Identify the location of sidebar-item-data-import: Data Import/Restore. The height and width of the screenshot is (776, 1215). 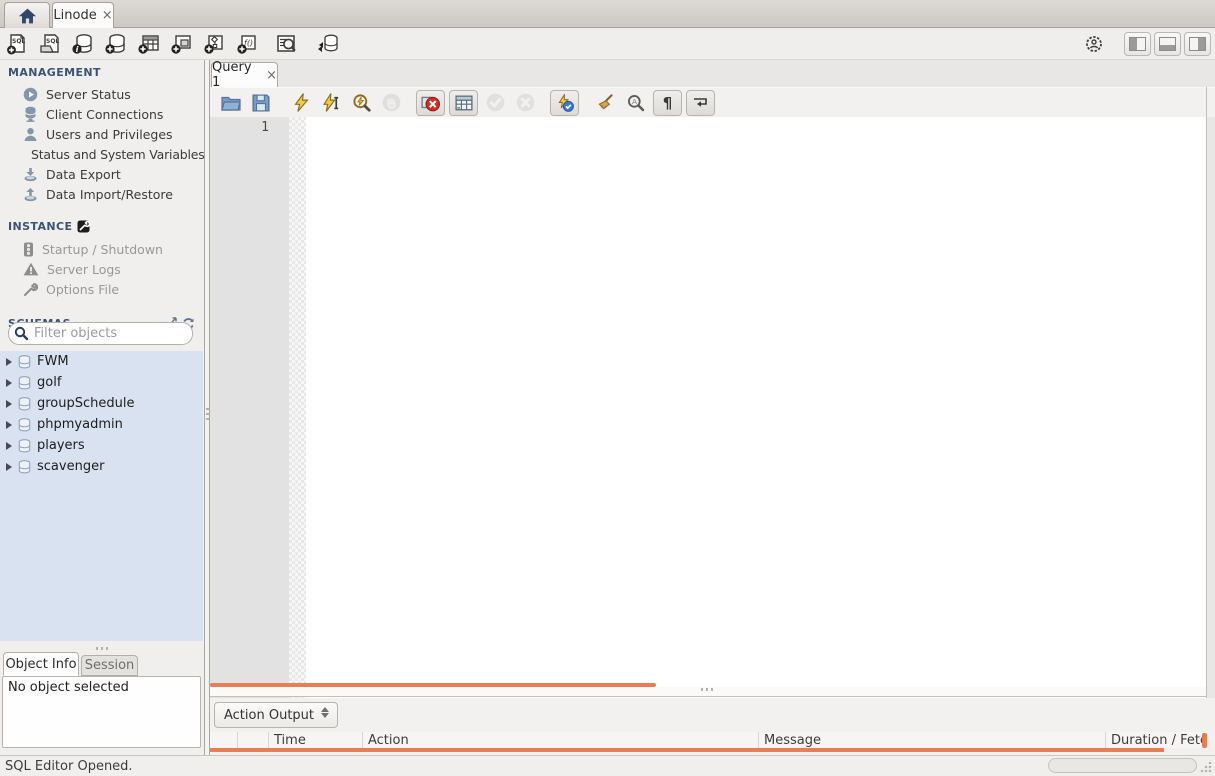
(101, 194).